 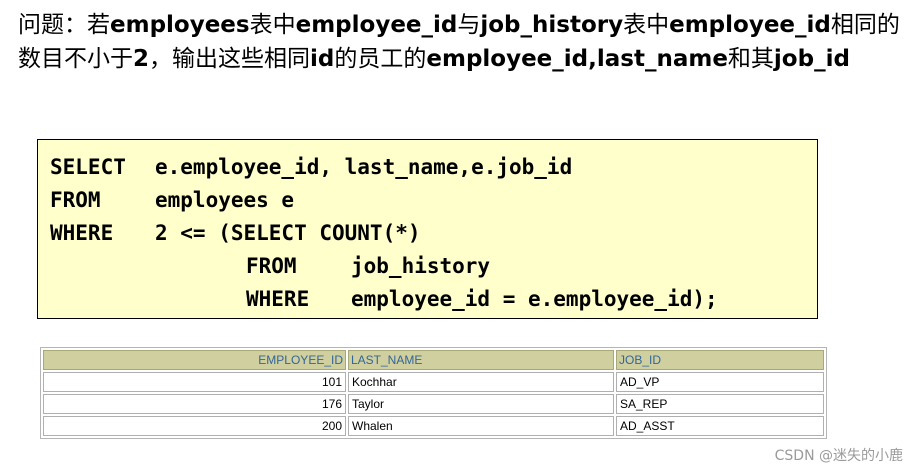 I want to click on column-header-job-id: JOB_ID, so click(x=720, y=360).